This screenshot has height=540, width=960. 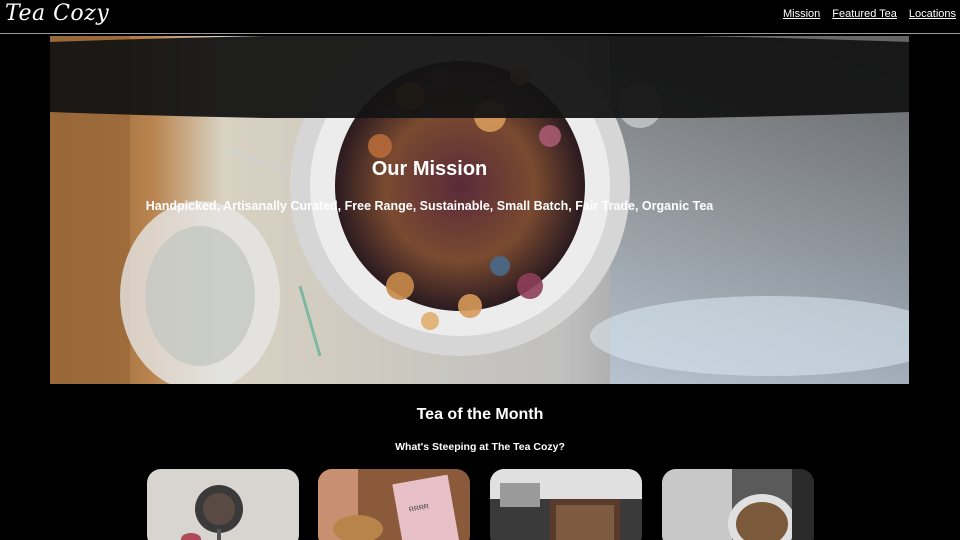 What do you see at coordinates (480, 447) in the screenshot?
I see `tea-of-month-subtitle: What's Steeping at The Tea Cozy?` at bounding box center [480, 447].